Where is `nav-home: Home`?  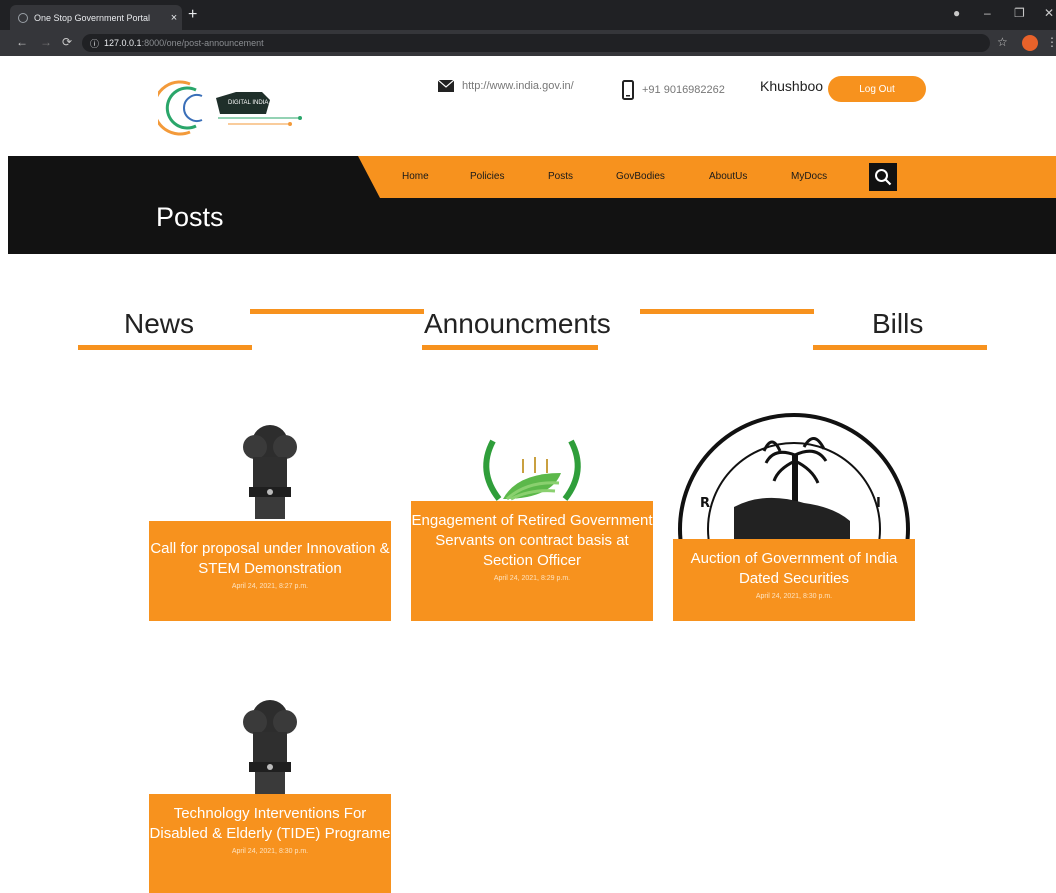 nav-home: Home is located at coordinates (415, 176).